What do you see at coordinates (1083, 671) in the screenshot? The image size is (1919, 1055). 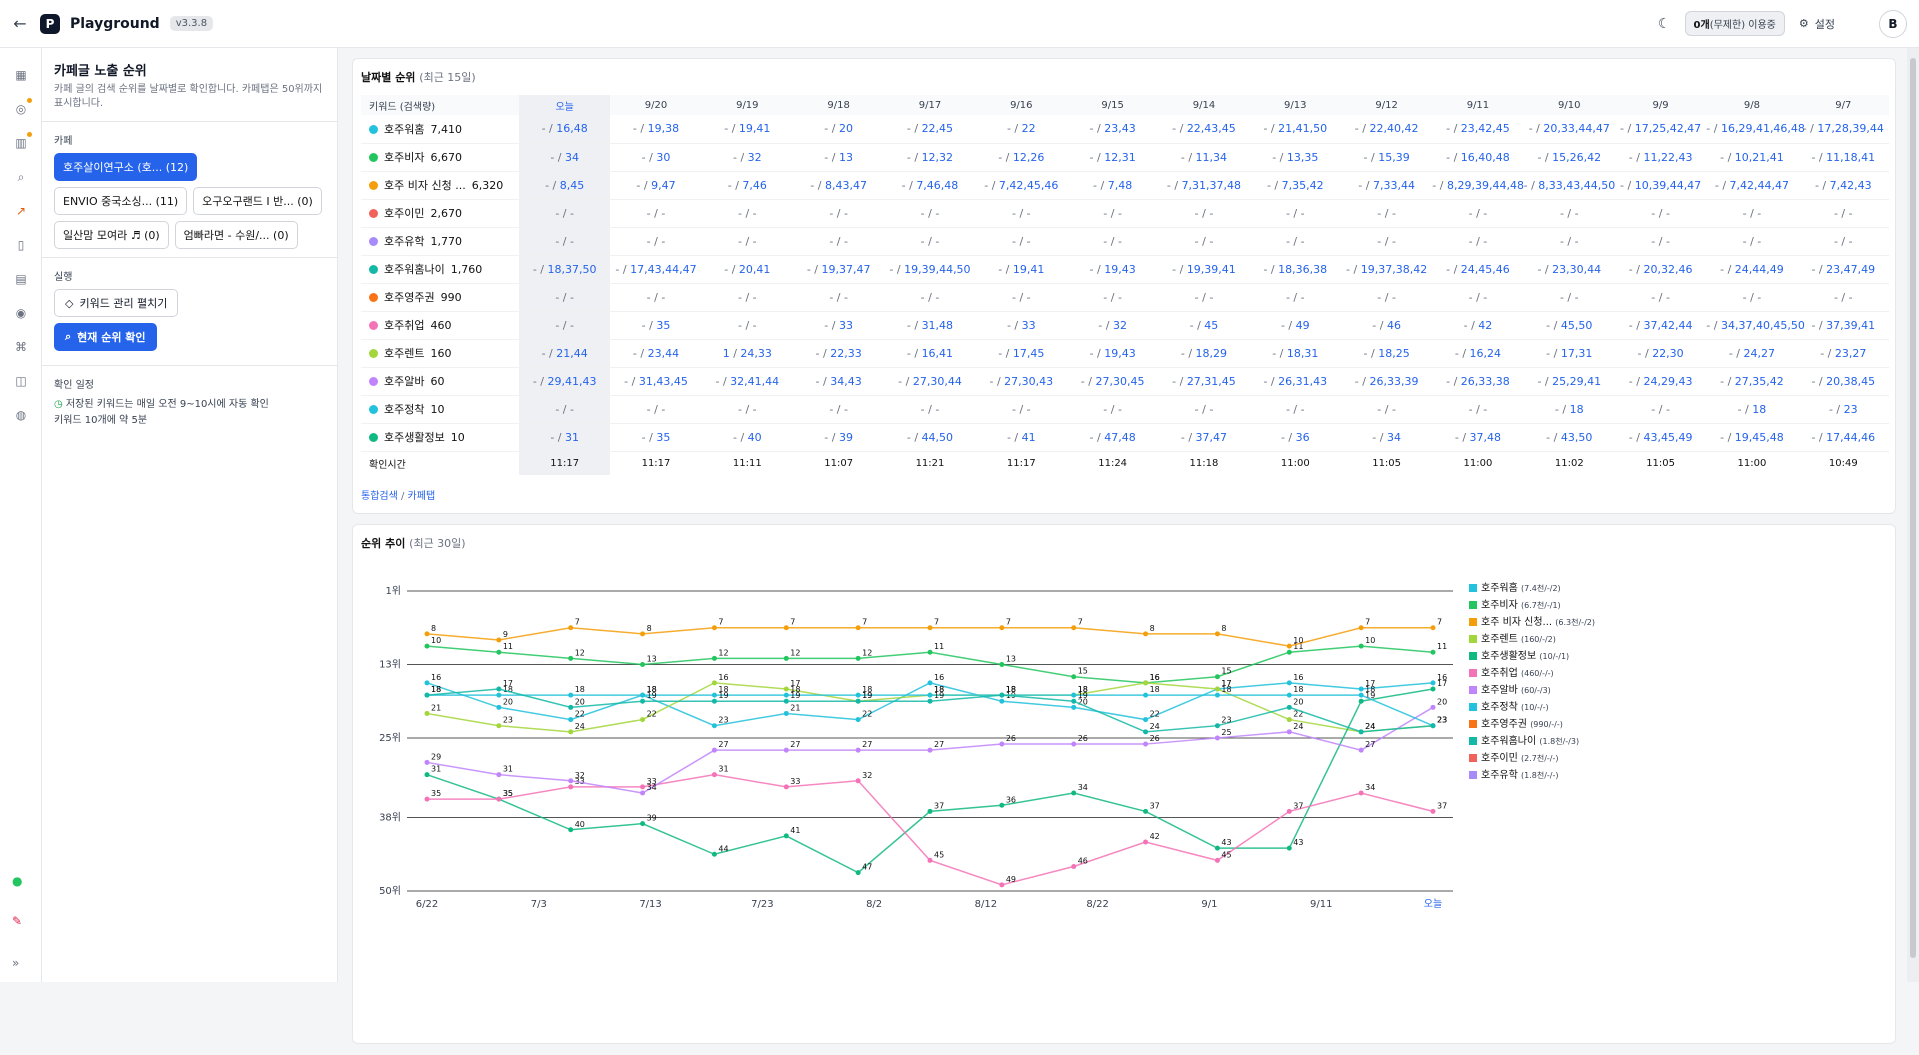 I see `point-label: 15` at bounding box center [1083, 671].